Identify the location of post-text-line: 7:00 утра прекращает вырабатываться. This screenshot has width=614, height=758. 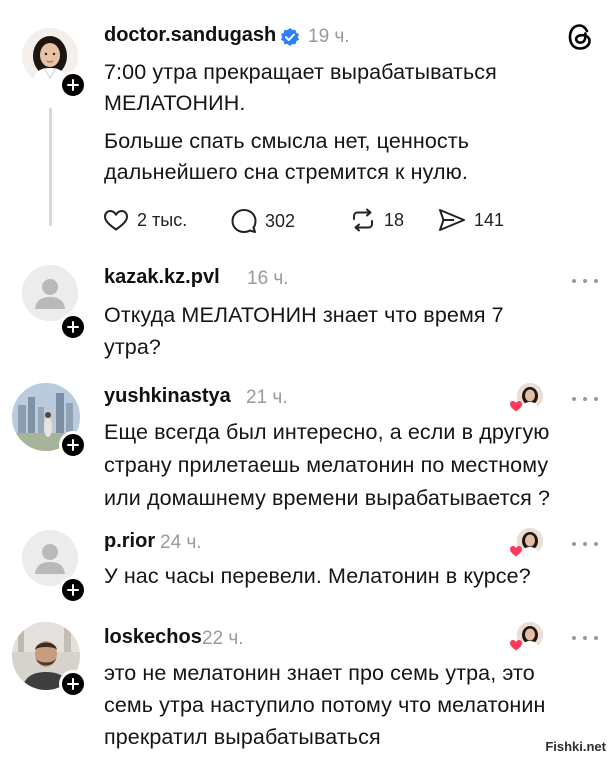
(300, 72).